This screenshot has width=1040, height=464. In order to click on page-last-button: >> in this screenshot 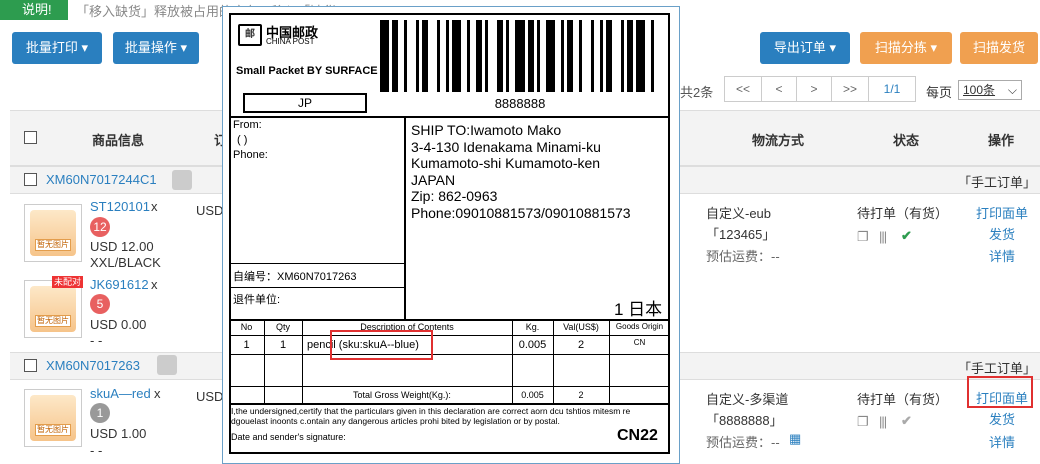, I will do `click(850, 89)`.